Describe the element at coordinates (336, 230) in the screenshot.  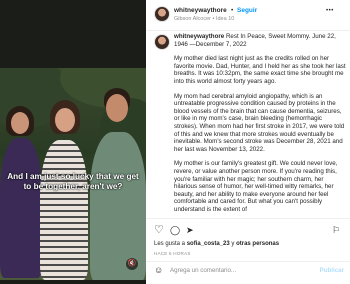
I see `bookmark-icon: ⚐` at that location.